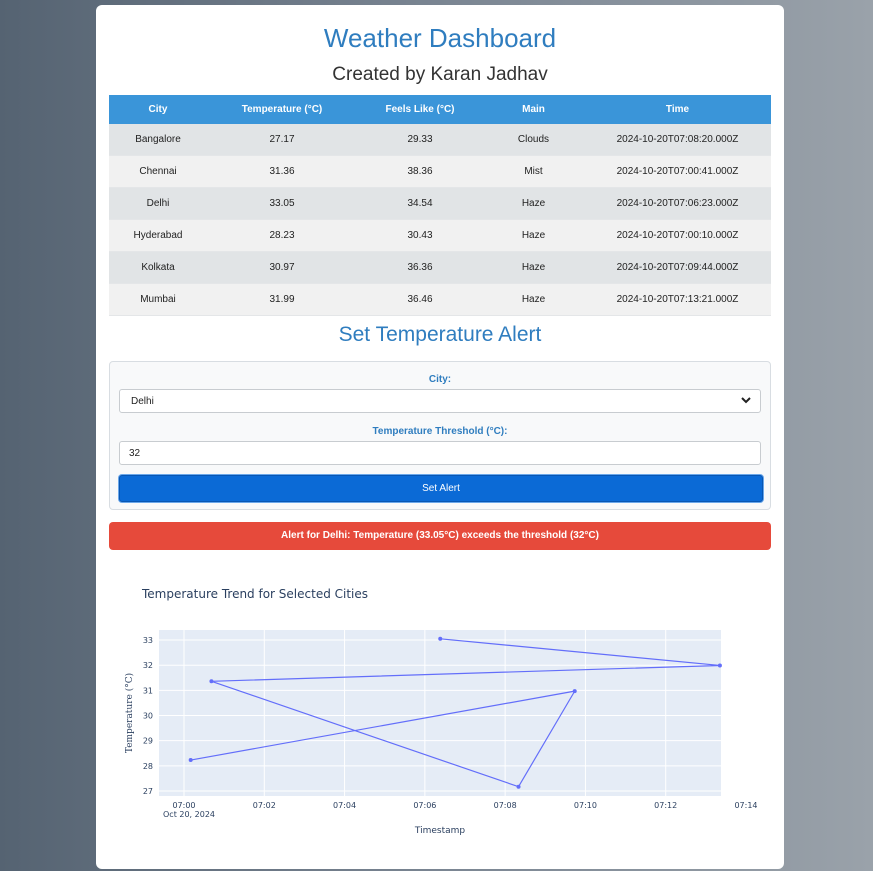 The image size is (873, 871). What do you see at coordinates (420, 109) in the screenshot?
I see `column-header-feels-like: Feels Like (°C)` at bounding box center [420, 109].